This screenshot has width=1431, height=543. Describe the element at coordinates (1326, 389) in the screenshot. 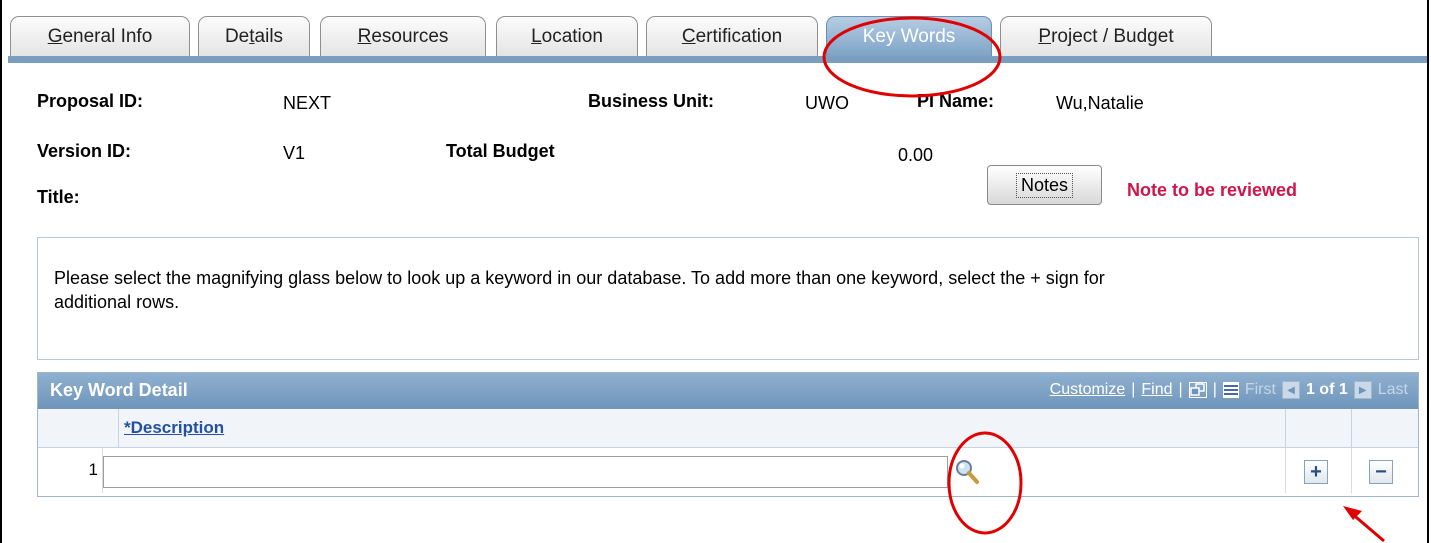

I see `row-count: 1 of 1` at that location.